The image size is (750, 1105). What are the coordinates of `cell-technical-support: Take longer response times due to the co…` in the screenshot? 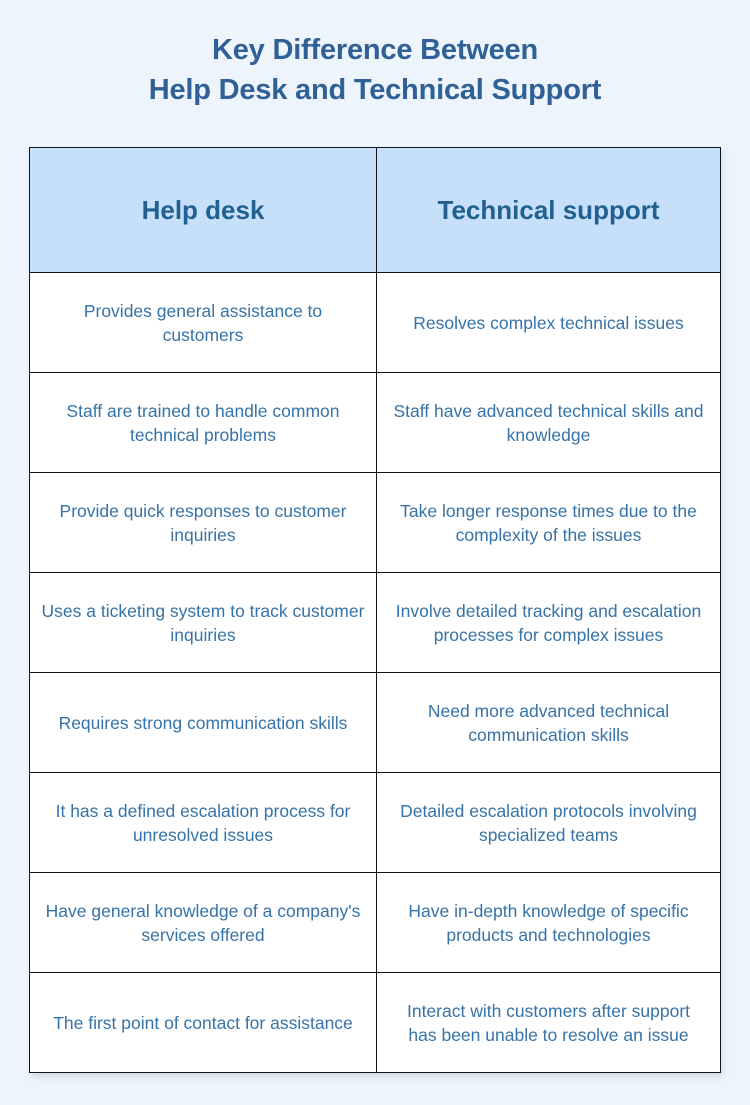 It's located at (548, 522).